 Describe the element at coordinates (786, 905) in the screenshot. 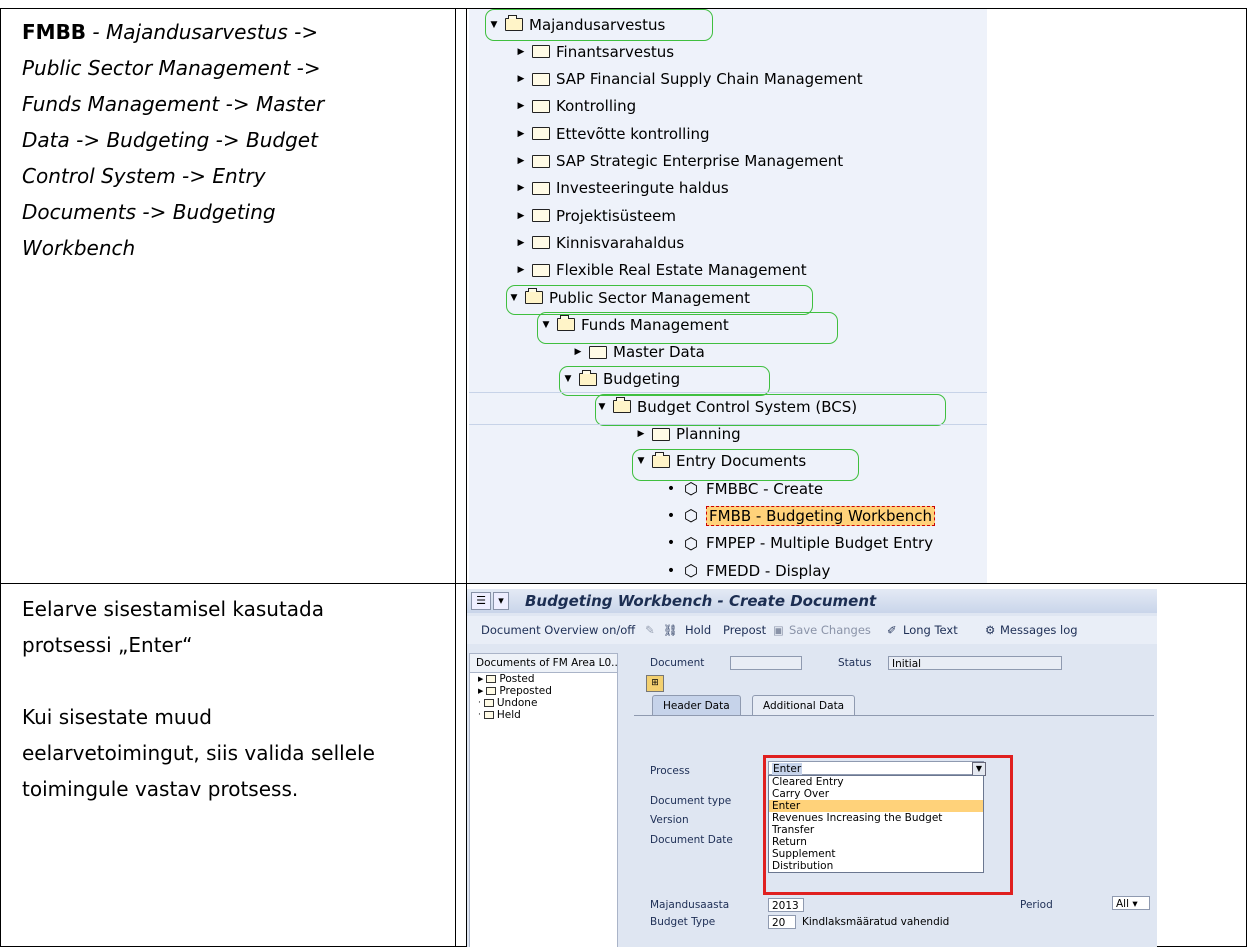

I see `fiscal-year-field: 2013` at that location.